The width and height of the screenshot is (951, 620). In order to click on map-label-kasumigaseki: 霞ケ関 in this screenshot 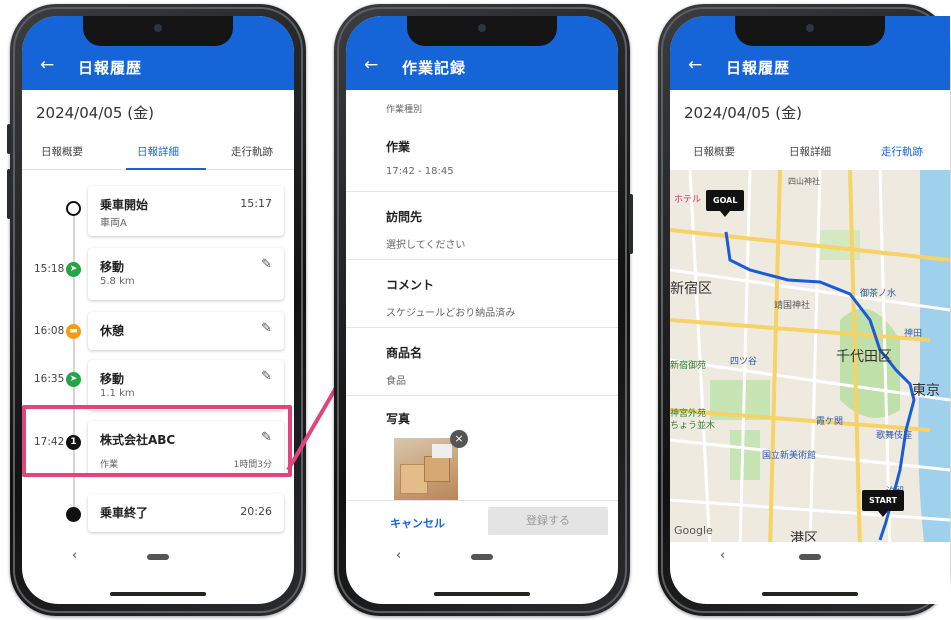, I will do `click(830, 422)`.